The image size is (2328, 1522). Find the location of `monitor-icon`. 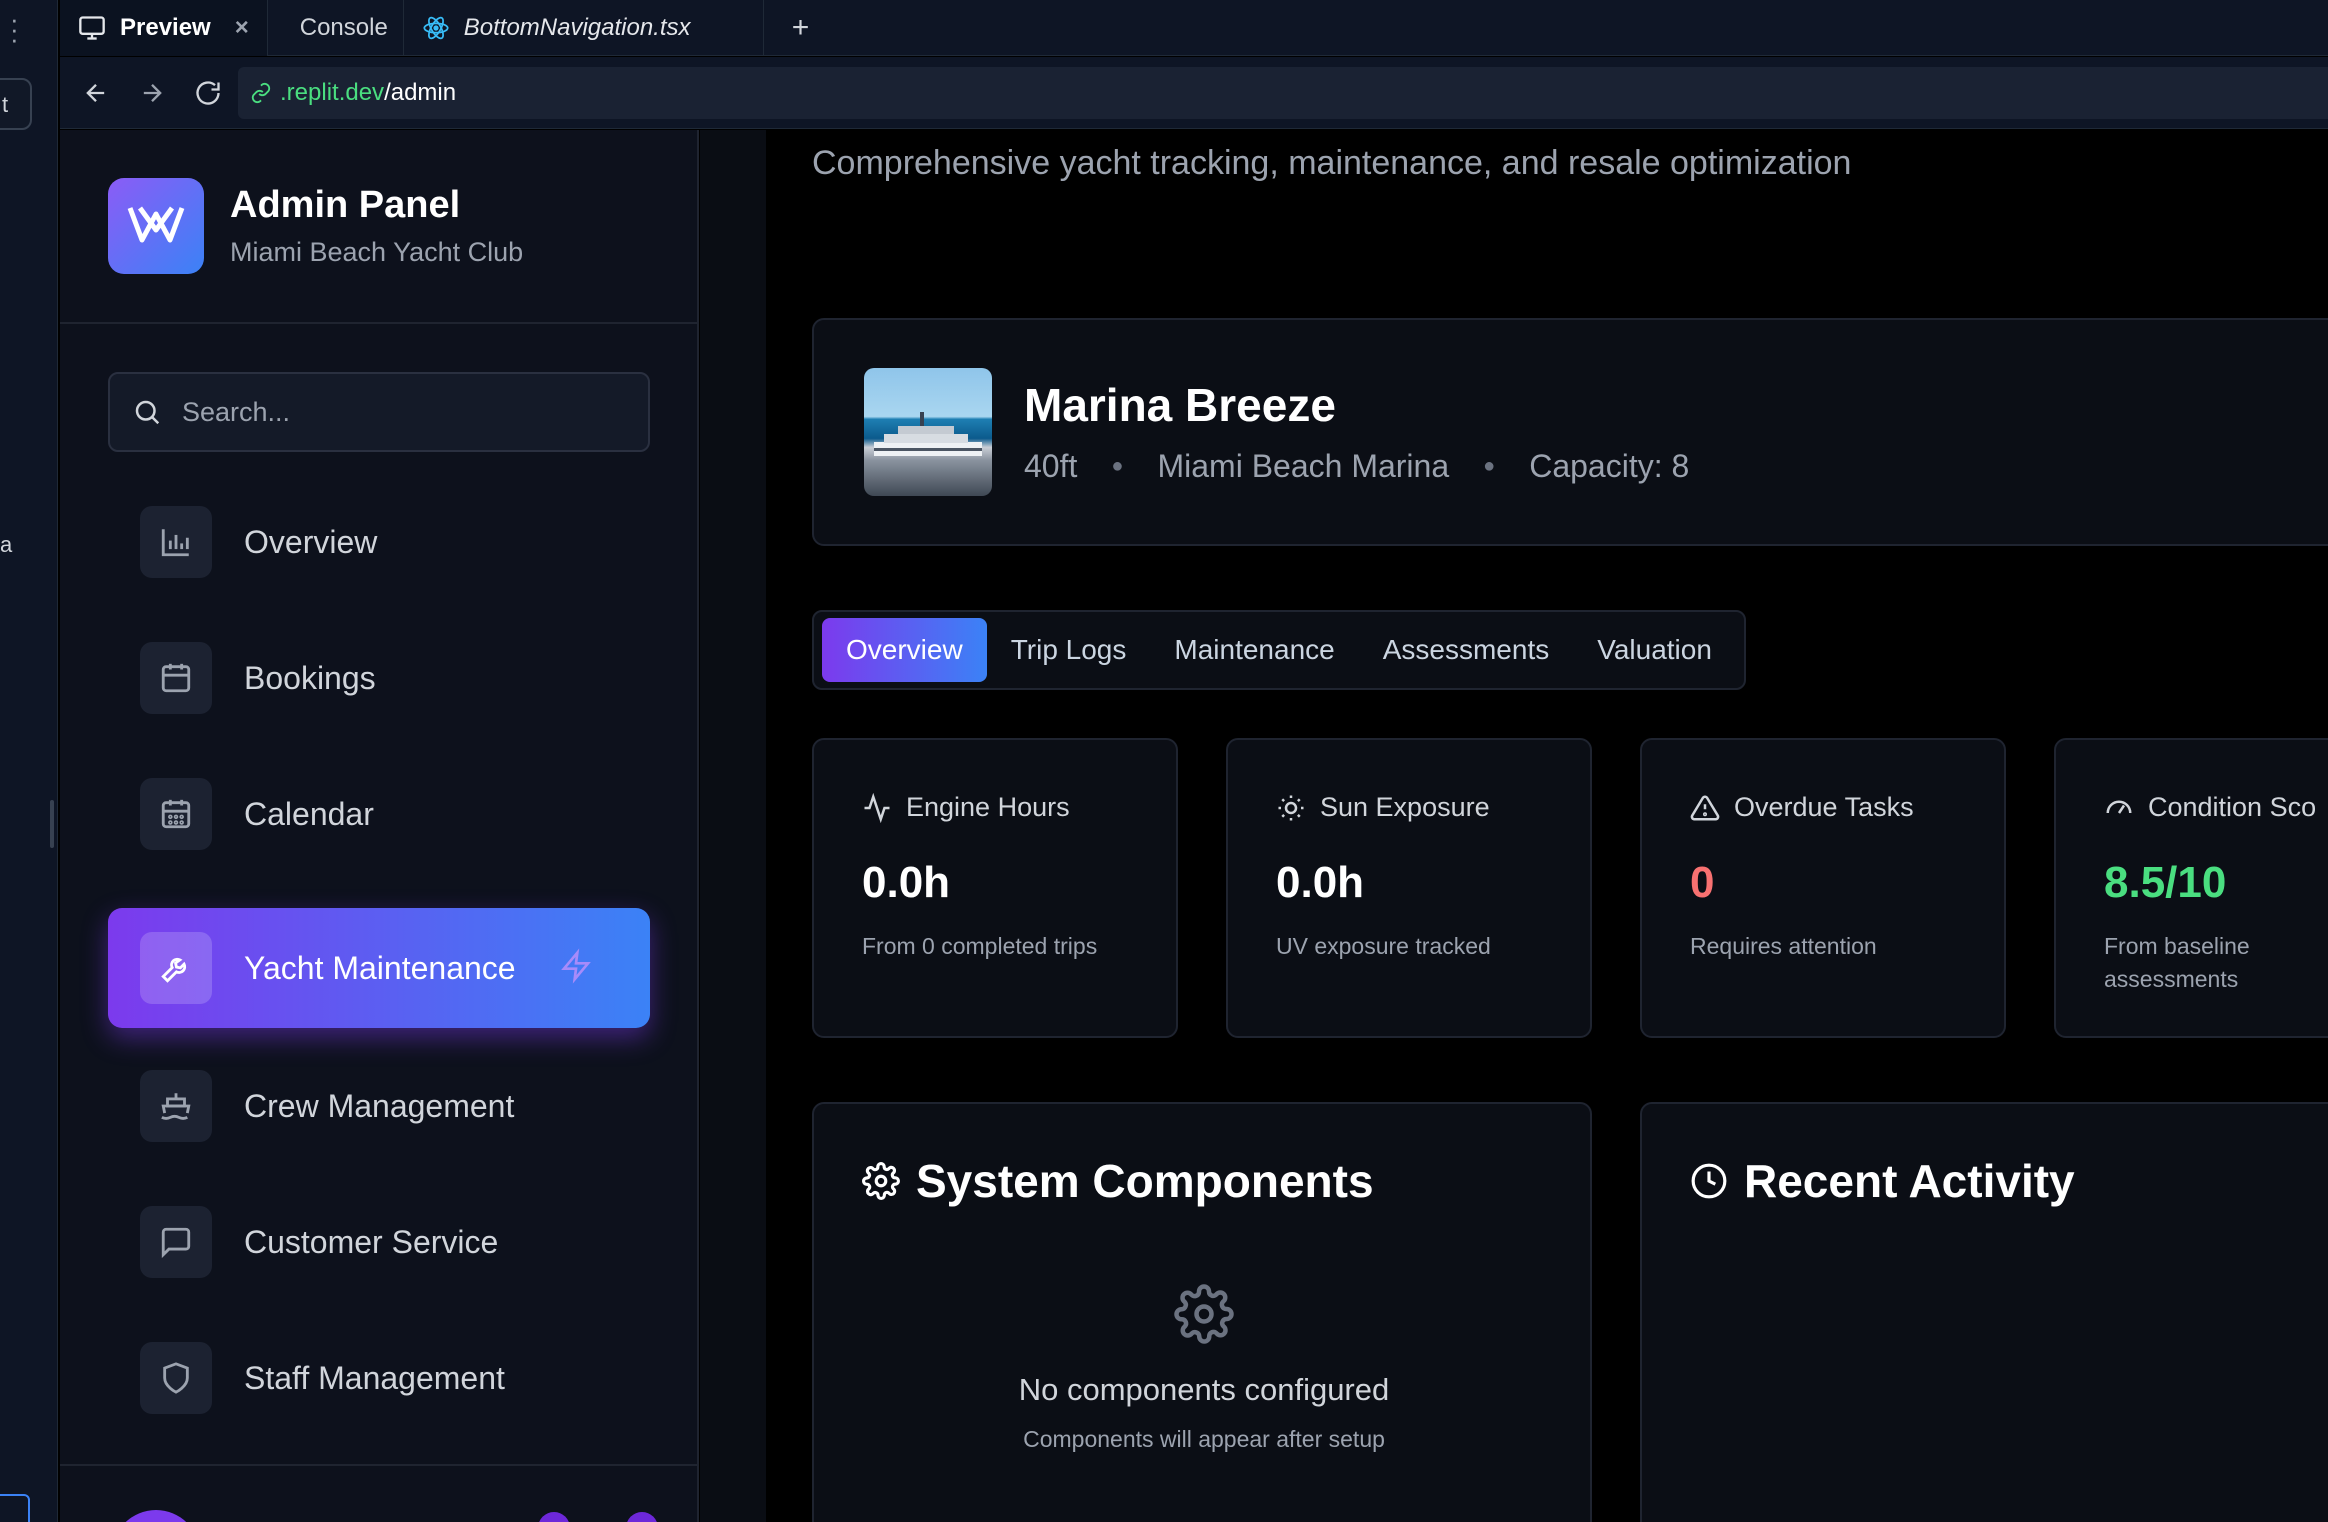

monitor-icon is located at coordinates (92, 28).